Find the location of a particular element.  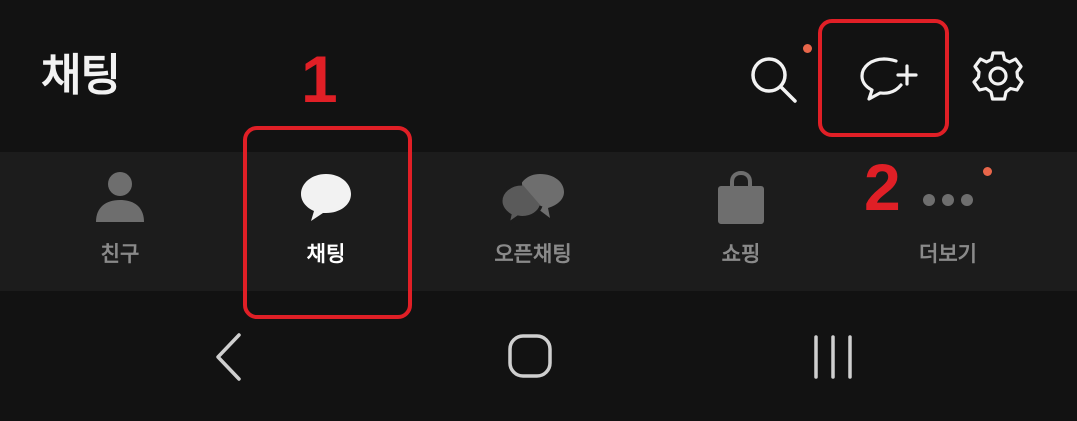

search-icon is located at coordinates (774, 80).